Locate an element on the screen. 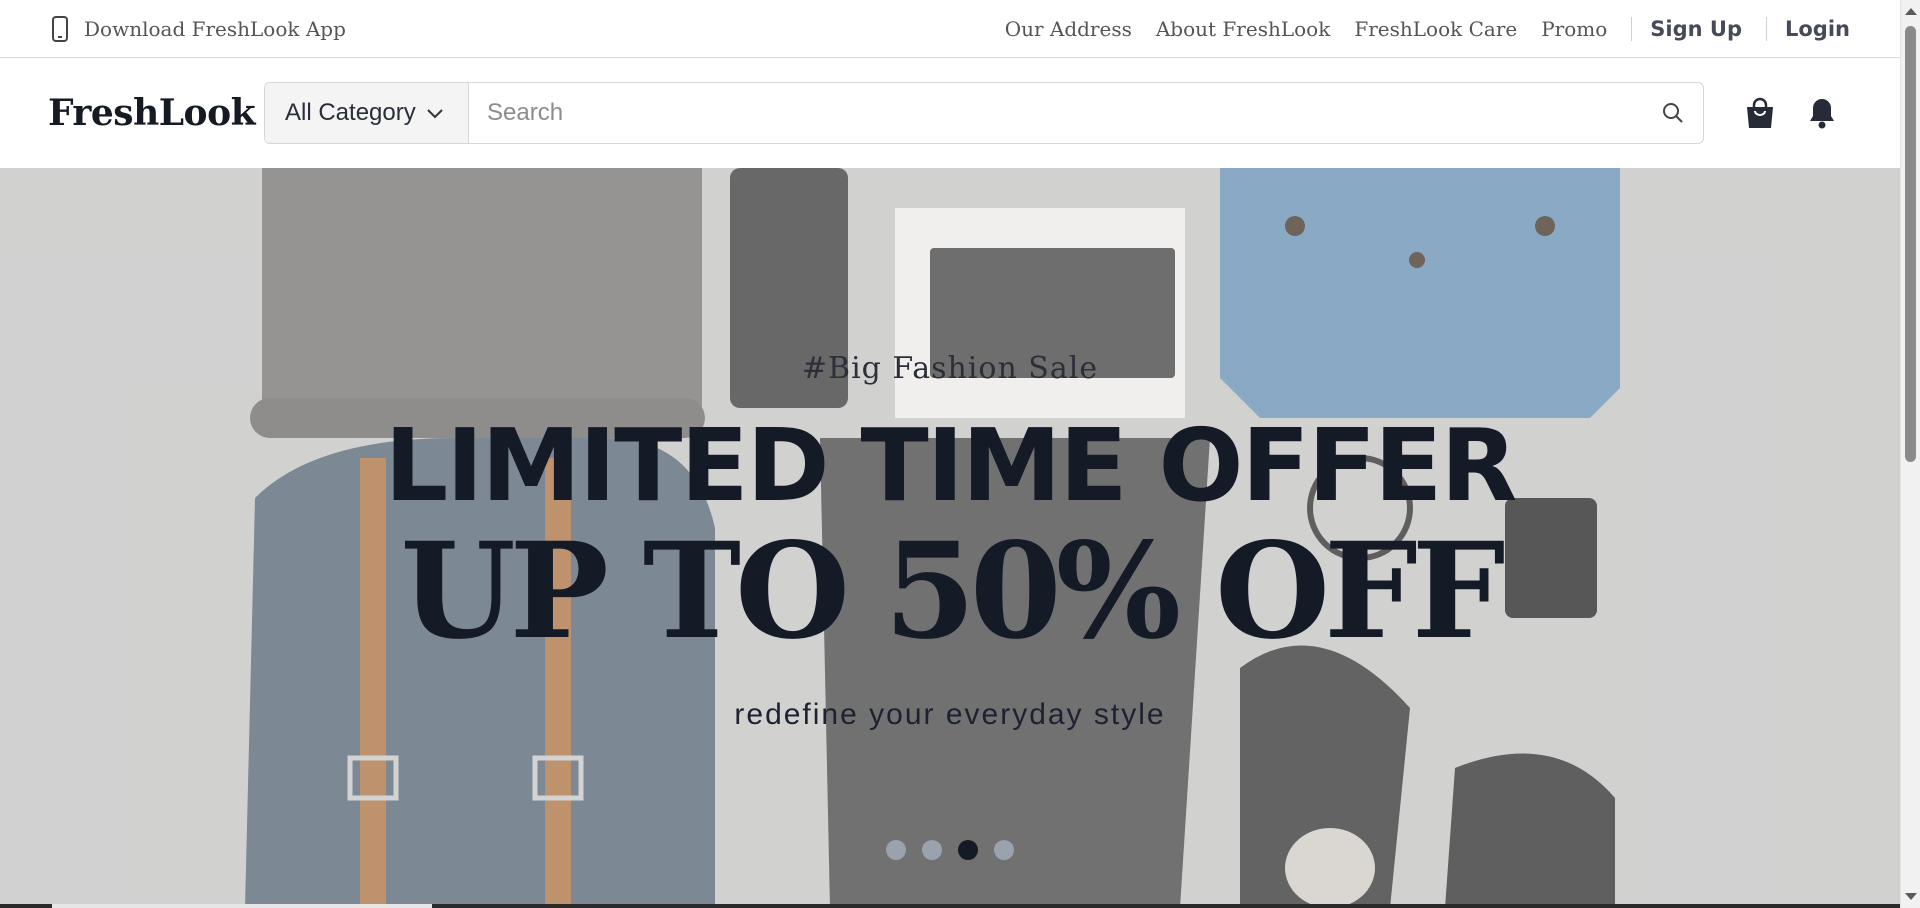 The width and height of the screenshot is (1920, 908). header-actions is located at coordinates (1791, 113).